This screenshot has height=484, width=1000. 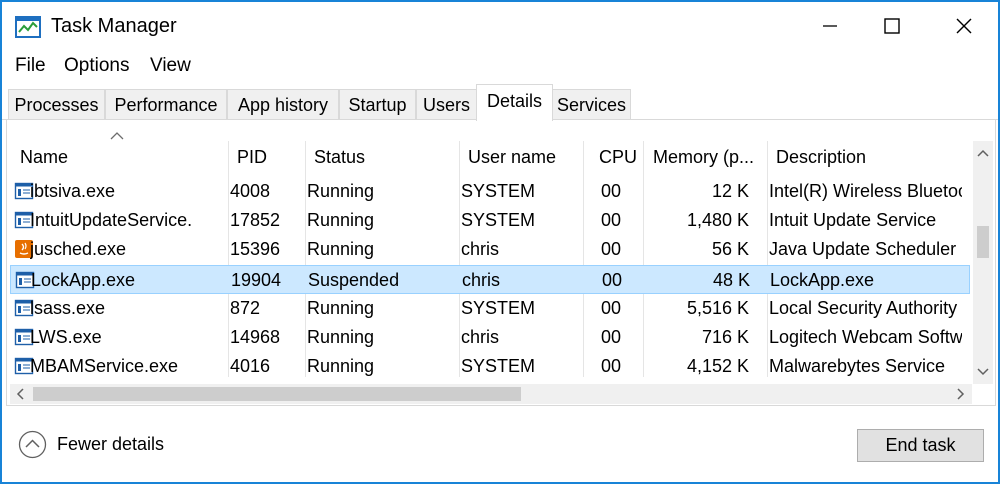 What do you see at coordinates (863, 249) in the screenshot?
I see `process-description: Java Update Scheduler` at bounding box center [863, 249].